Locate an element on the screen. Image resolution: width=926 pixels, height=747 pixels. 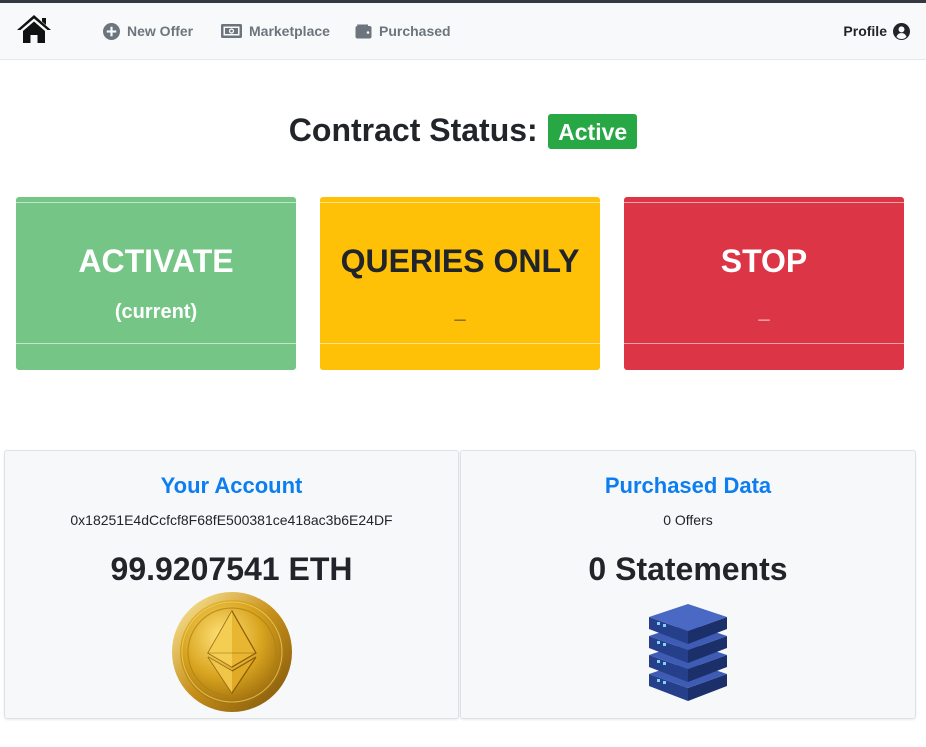
nav-new-offer: New Offer is located at coordinates (148, 31).